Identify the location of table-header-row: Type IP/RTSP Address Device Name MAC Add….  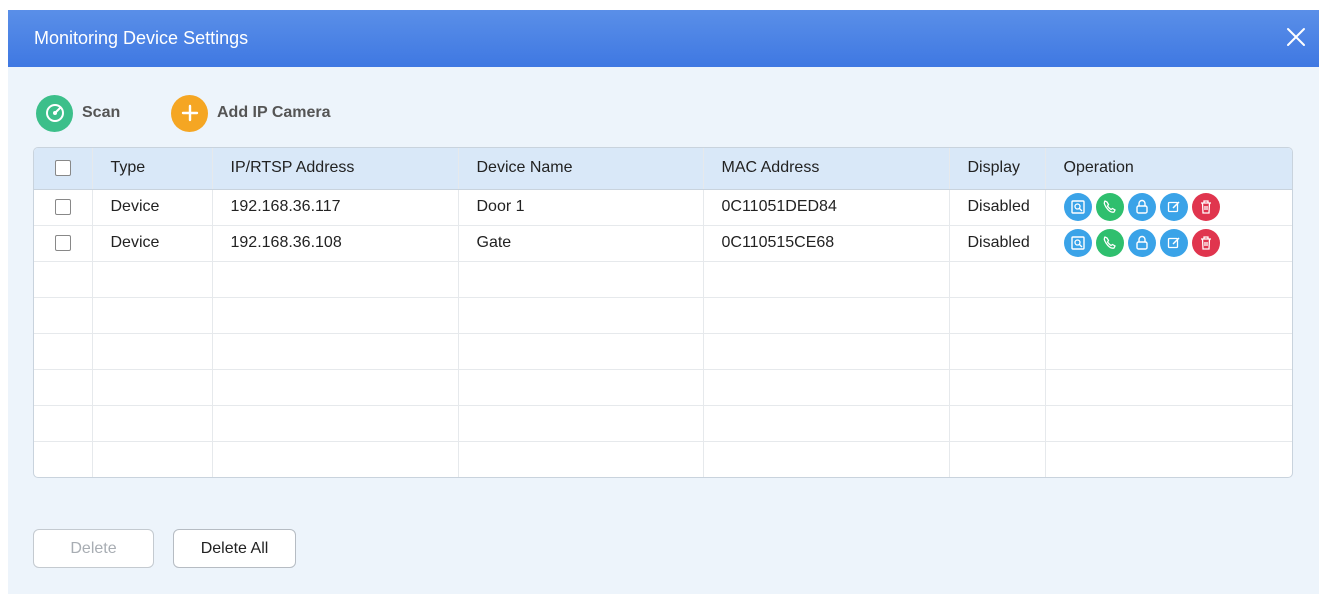
(663, 169).